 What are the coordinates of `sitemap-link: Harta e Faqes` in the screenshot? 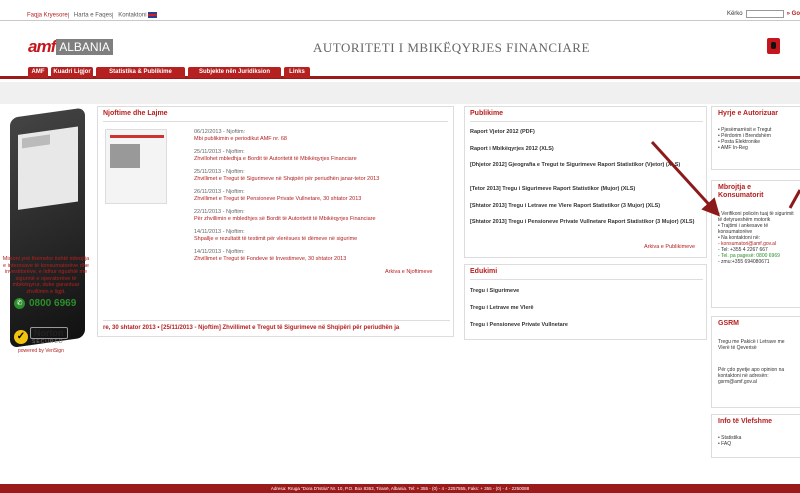 It's located at (93, 16).